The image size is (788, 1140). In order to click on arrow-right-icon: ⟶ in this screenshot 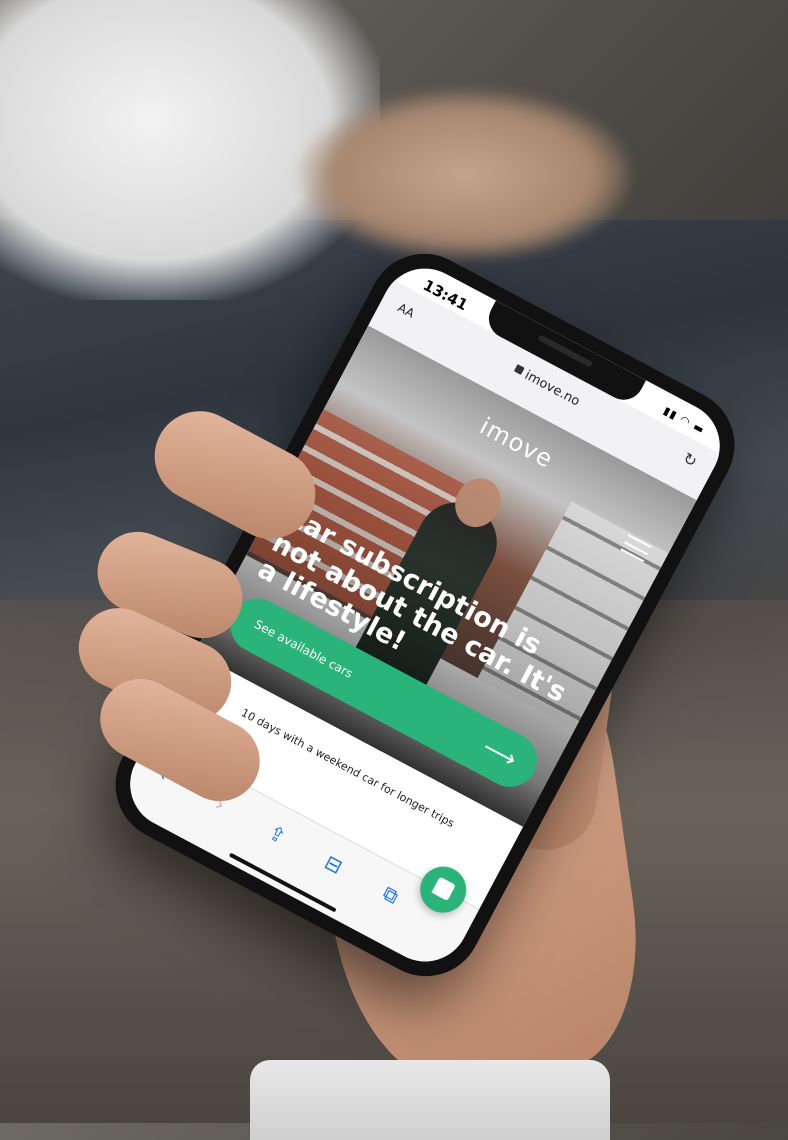, I will do `click(499, 753)`.